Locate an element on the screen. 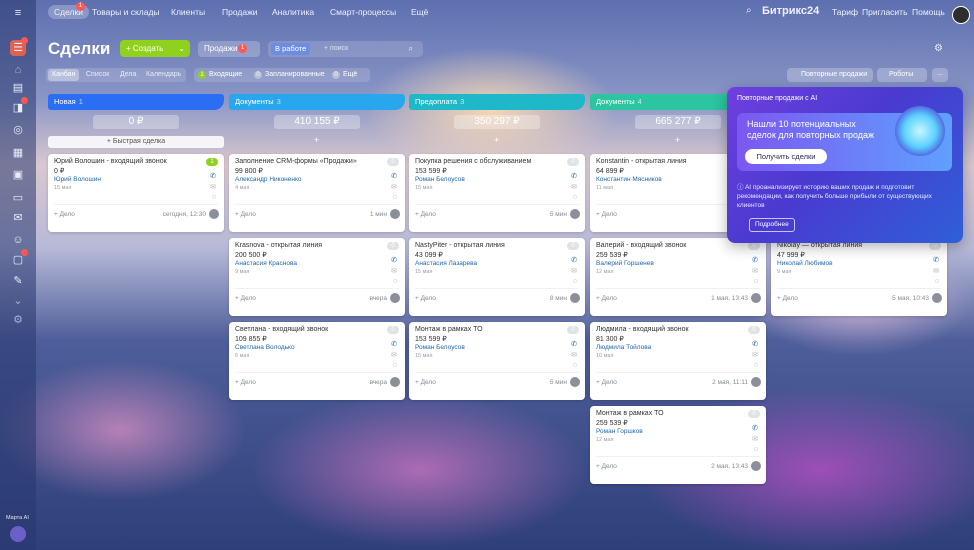 Image resolution: width=974 pixels, height=550 pixels. column-header: Документы 3 is located at coordinates (317, 102).